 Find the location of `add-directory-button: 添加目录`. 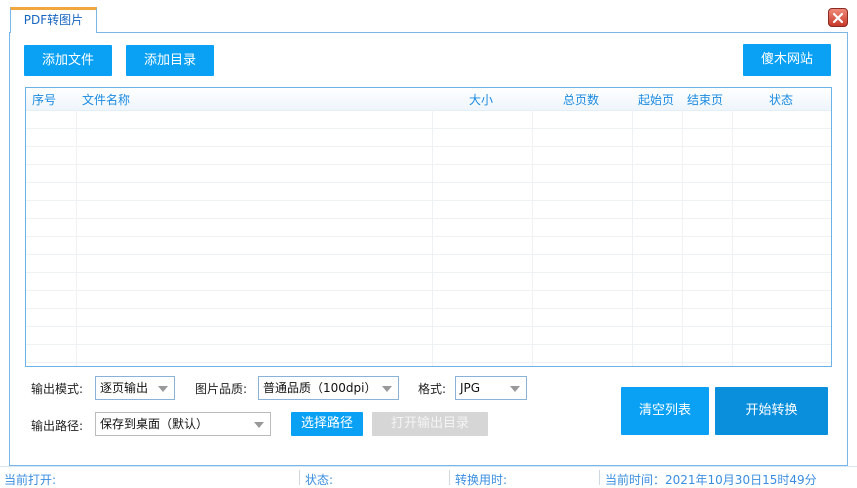

add-directory-button: 添加目录 is located at coordinates (170, 60).